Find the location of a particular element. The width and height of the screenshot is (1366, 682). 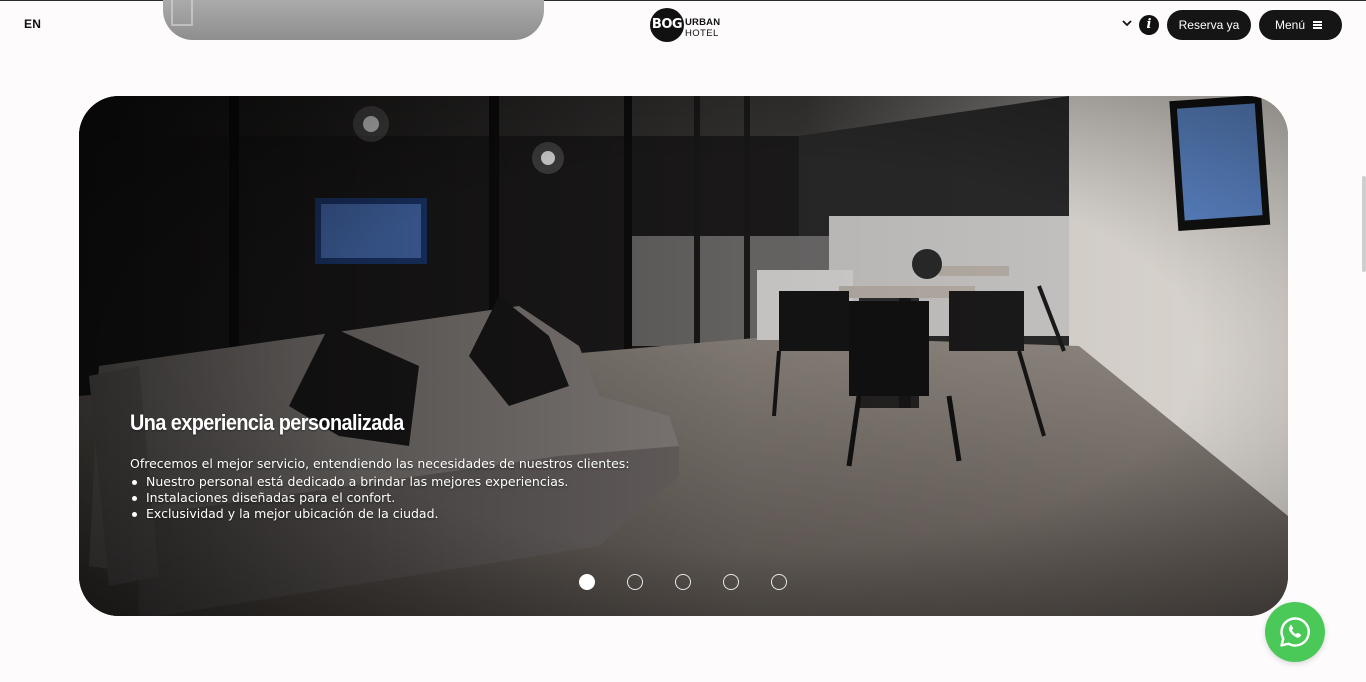

site-header: EN BOG URBAN HOTEL i Reserva ya Menú is located at coordinates (683, 25).